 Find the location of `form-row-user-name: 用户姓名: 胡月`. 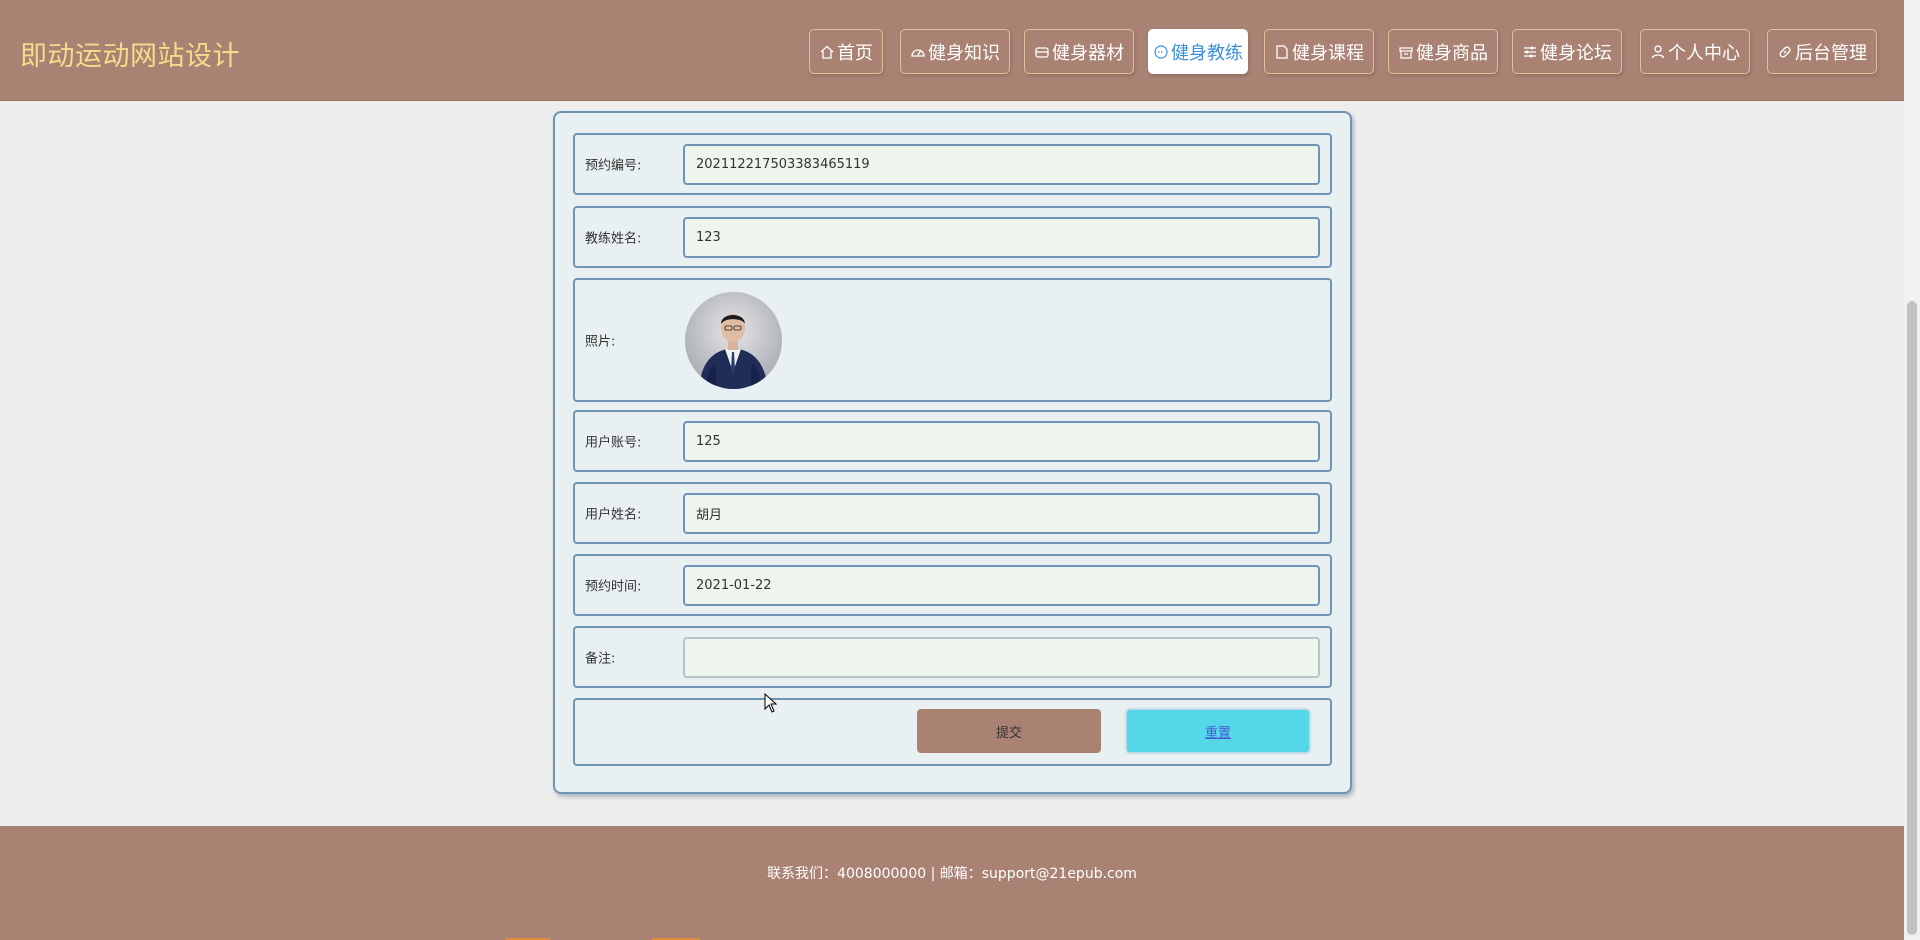

form-row-user-name: 用户姓名: 胡月 is located at coordinates (952, 513).